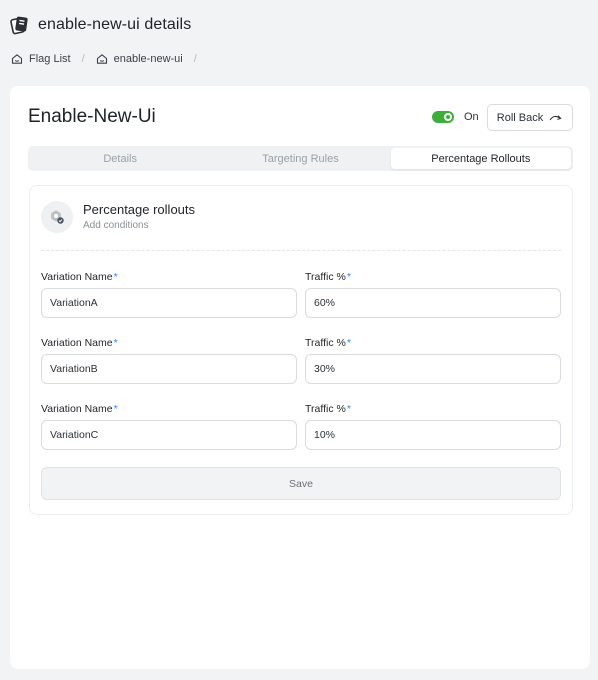 This screenshot has height=680, width=598. Describe the element at coordinates (169, 303) in the screenshot. I see `variation-name-input: VariationA` at that location.